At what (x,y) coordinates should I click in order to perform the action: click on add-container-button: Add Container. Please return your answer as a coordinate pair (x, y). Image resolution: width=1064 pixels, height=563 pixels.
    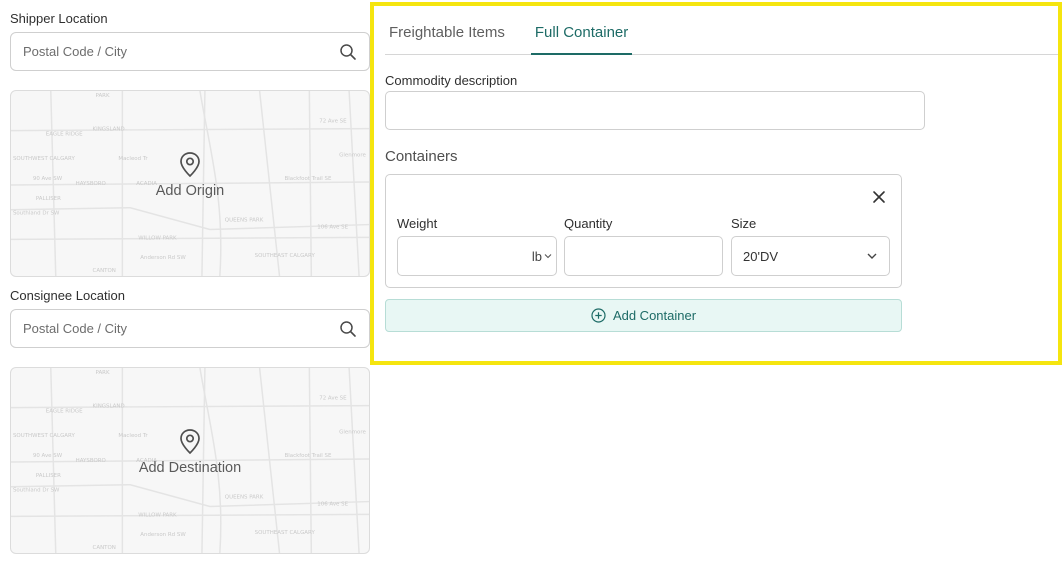
    Looking at the image, I should click on (643, 315).